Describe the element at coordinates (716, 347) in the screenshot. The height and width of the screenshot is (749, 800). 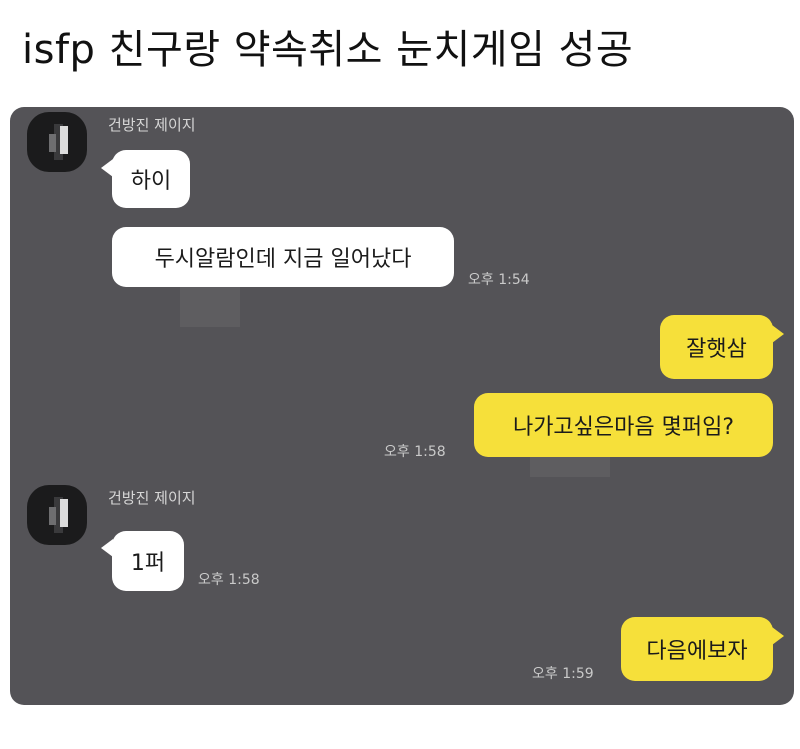
I see `message-bubble-outgoing: 잘햇삼` at that location.